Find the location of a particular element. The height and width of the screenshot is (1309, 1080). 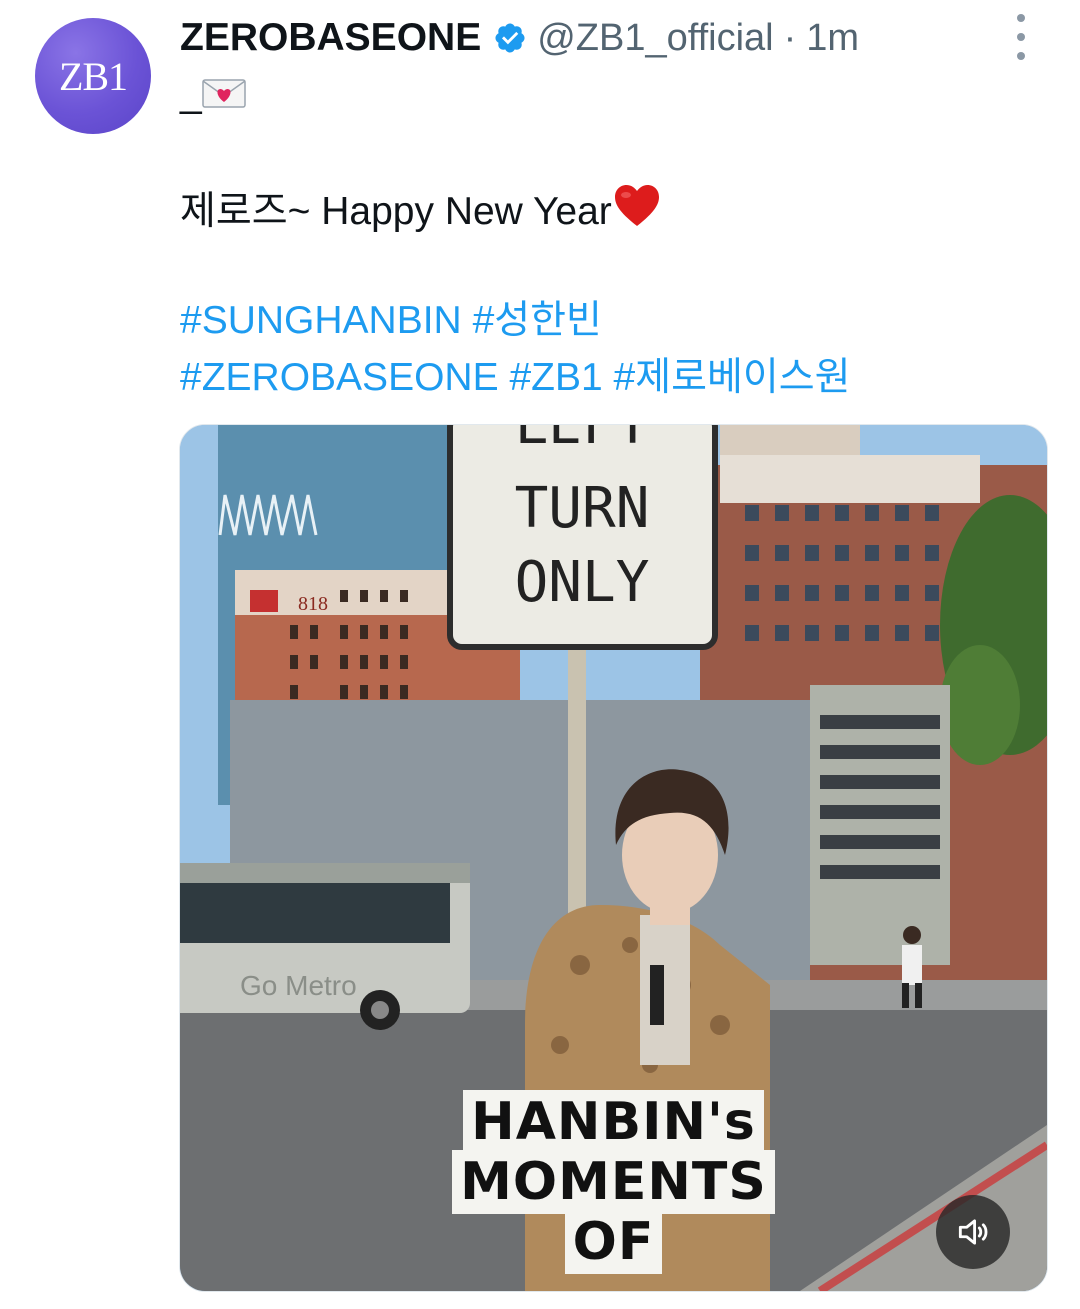

avatar-logo-text: ZB1 is located at coordinates (93, 76).